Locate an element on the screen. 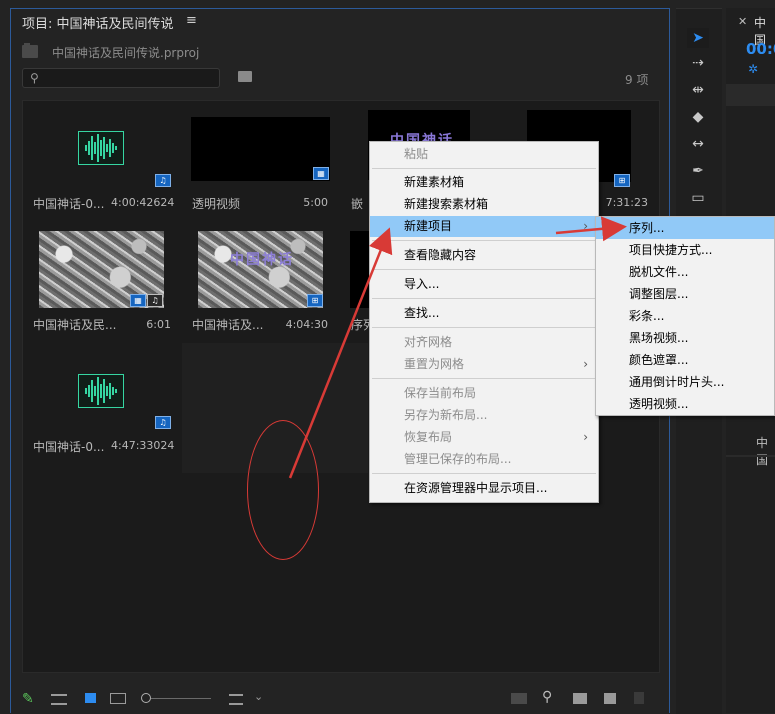 This screenshot has width=775, height=714. annotation-arrow-to-new-item is located at coordinates (340, 353).